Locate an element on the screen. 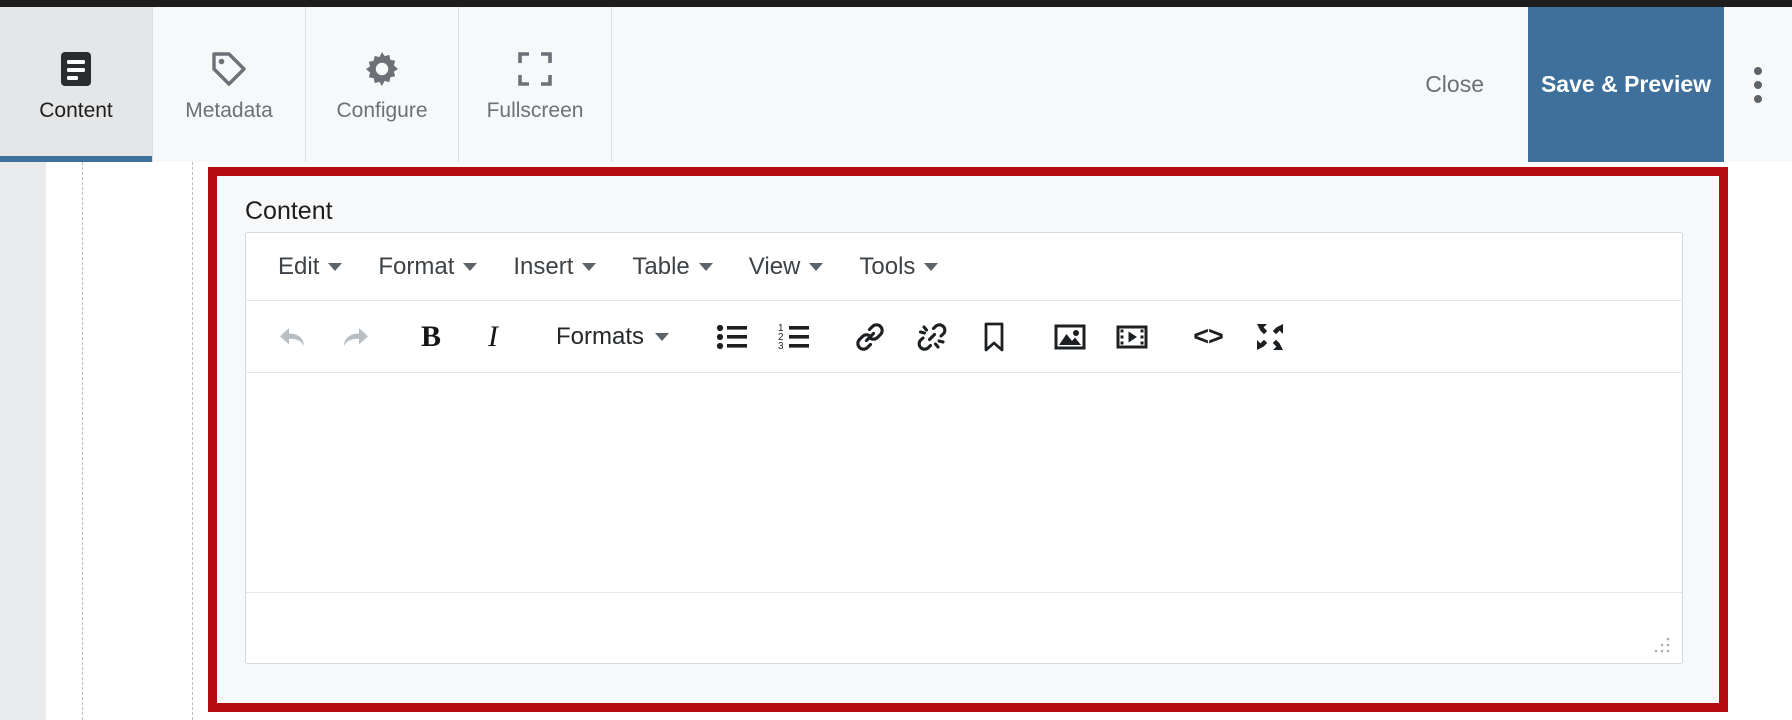 The width and height of the screenshot is (1792, 720). close-button: Close is located at coordinates (1454, 84).